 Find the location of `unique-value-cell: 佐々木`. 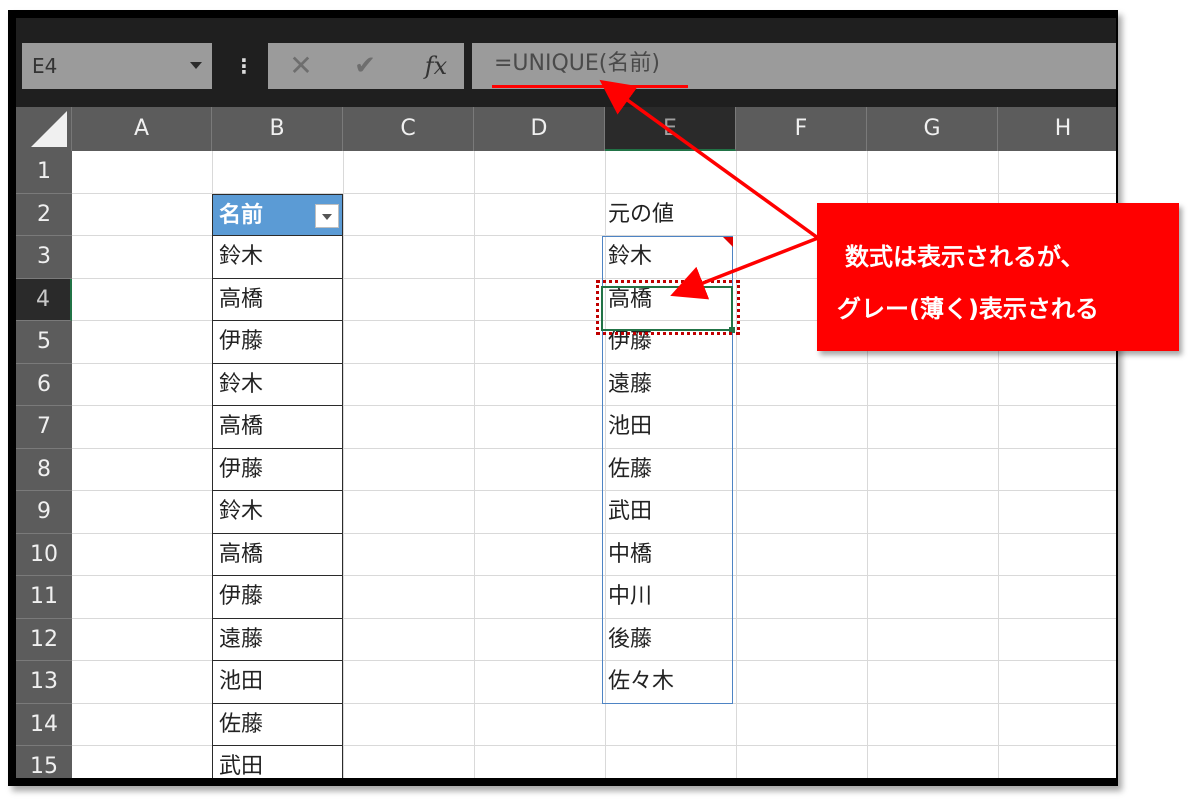

unique-value-cell: 佐々木 is located at coordinates (667, 682).